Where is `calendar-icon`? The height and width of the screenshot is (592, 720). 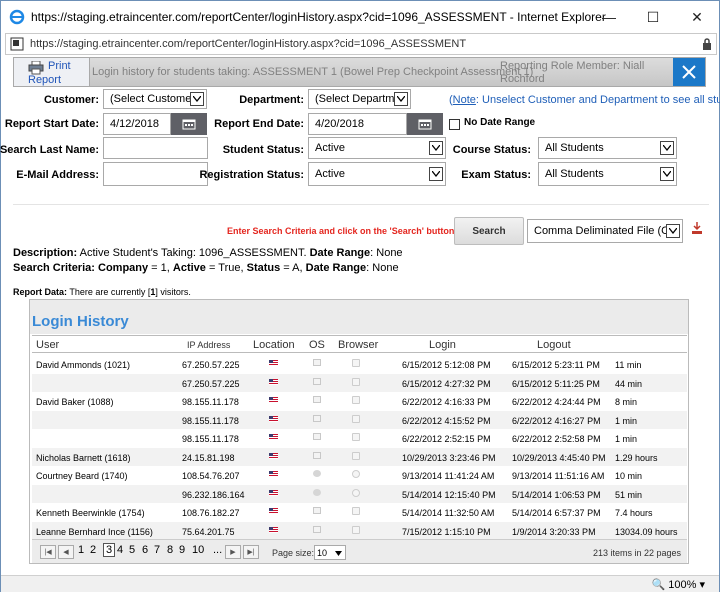
calendar-icon is located at coordinates (425, 124).